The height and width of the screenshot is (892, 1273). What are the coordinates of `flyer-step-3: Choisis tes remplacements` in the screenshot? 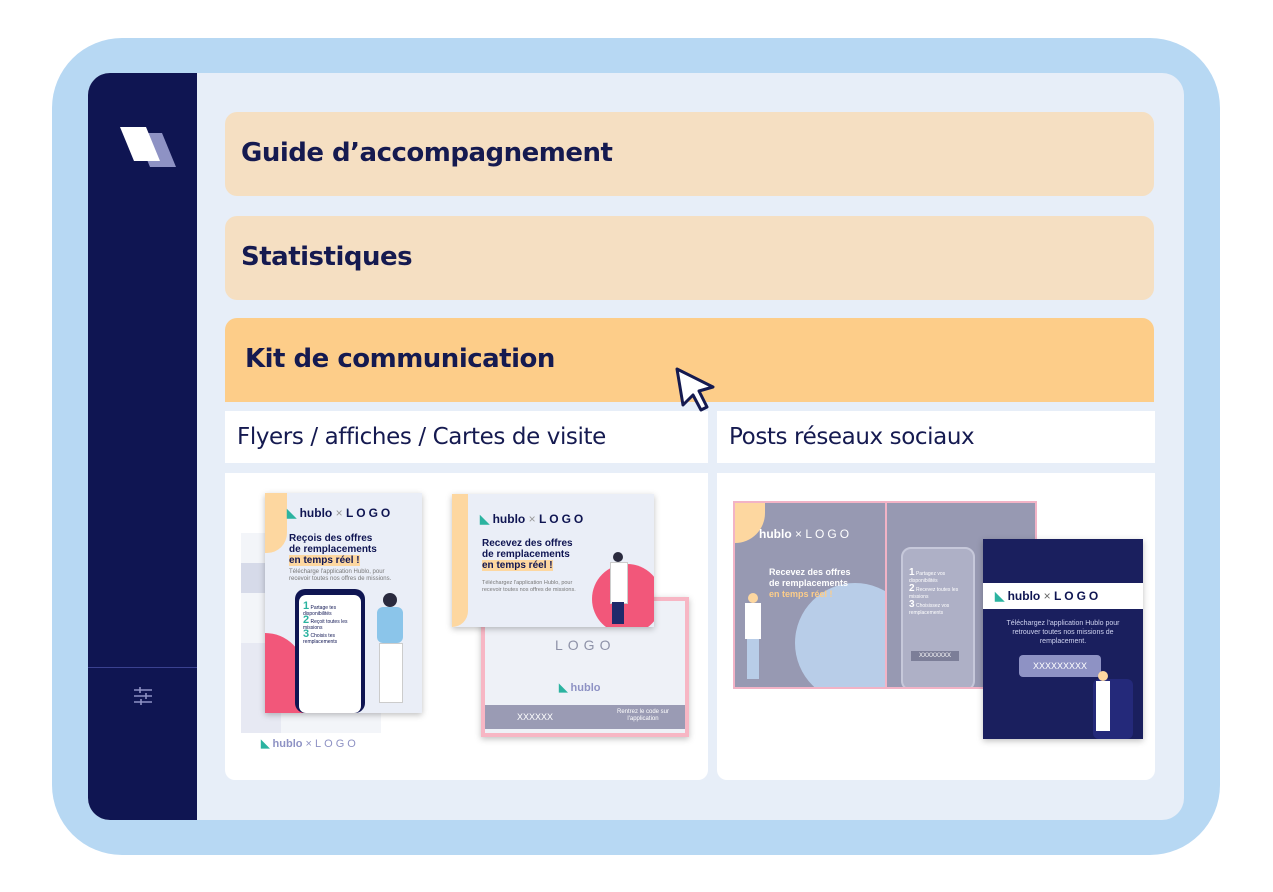 It's located at (320, 639).